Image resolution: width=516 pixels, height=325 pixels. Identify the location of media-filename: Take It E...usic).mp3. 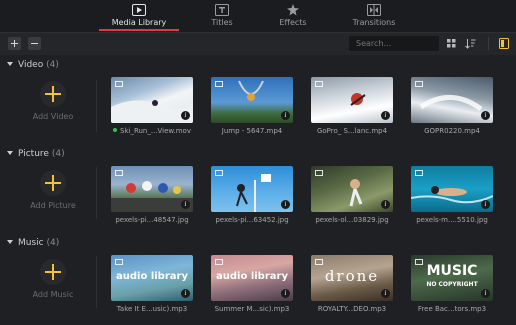
(152, 309).